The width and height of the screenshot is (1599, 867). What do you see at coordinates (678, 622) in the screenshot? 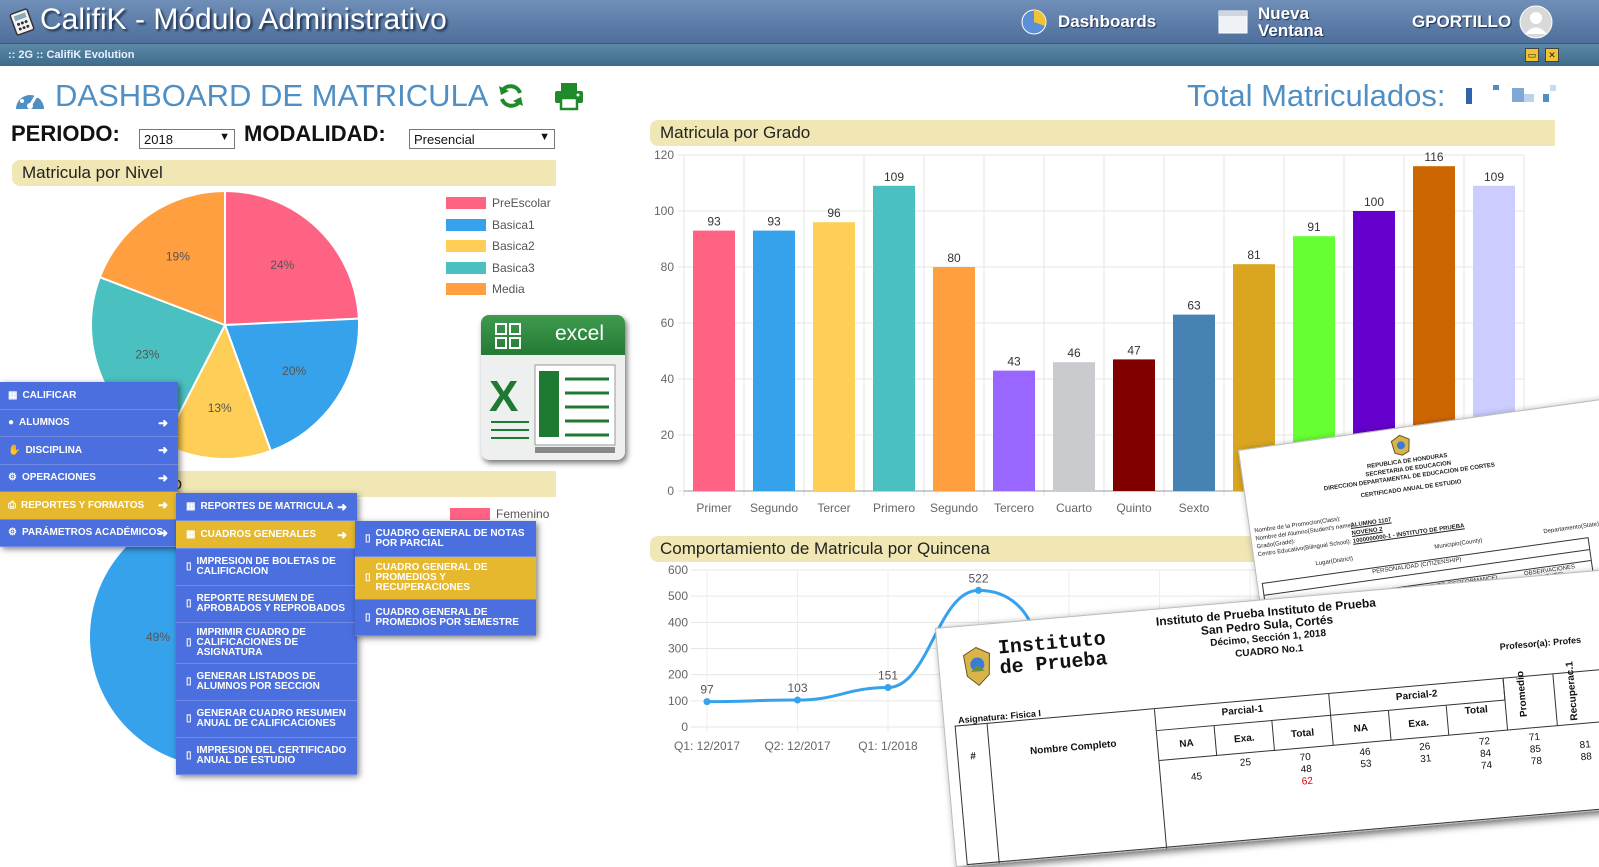
I see `y-tick-label: 400` at bounding box center [678, 622].